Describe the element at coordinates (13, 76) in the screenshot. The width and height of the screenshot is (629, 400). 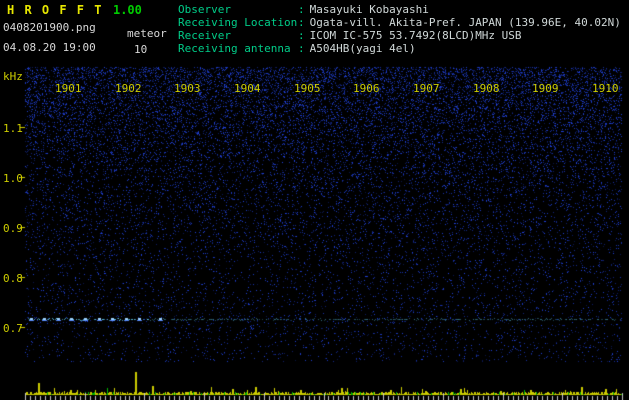
I see `freq-axis-unit: kHz` at that location.